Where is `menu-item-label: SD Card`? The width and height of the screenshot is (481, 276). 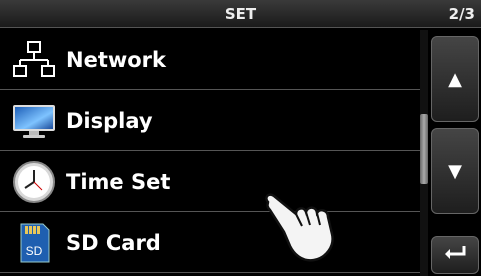 menu-item-label: SD Card is located at coordinates (113, 242).